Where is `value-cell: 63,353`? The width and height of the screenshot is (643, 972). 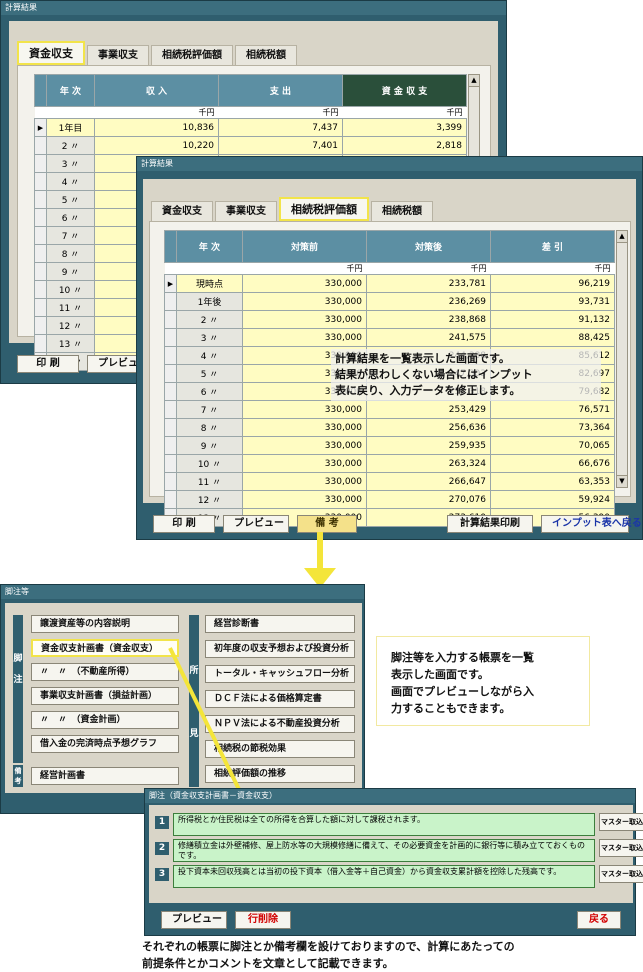 value-cell: 63,353 is located at coordinates (552, 481).